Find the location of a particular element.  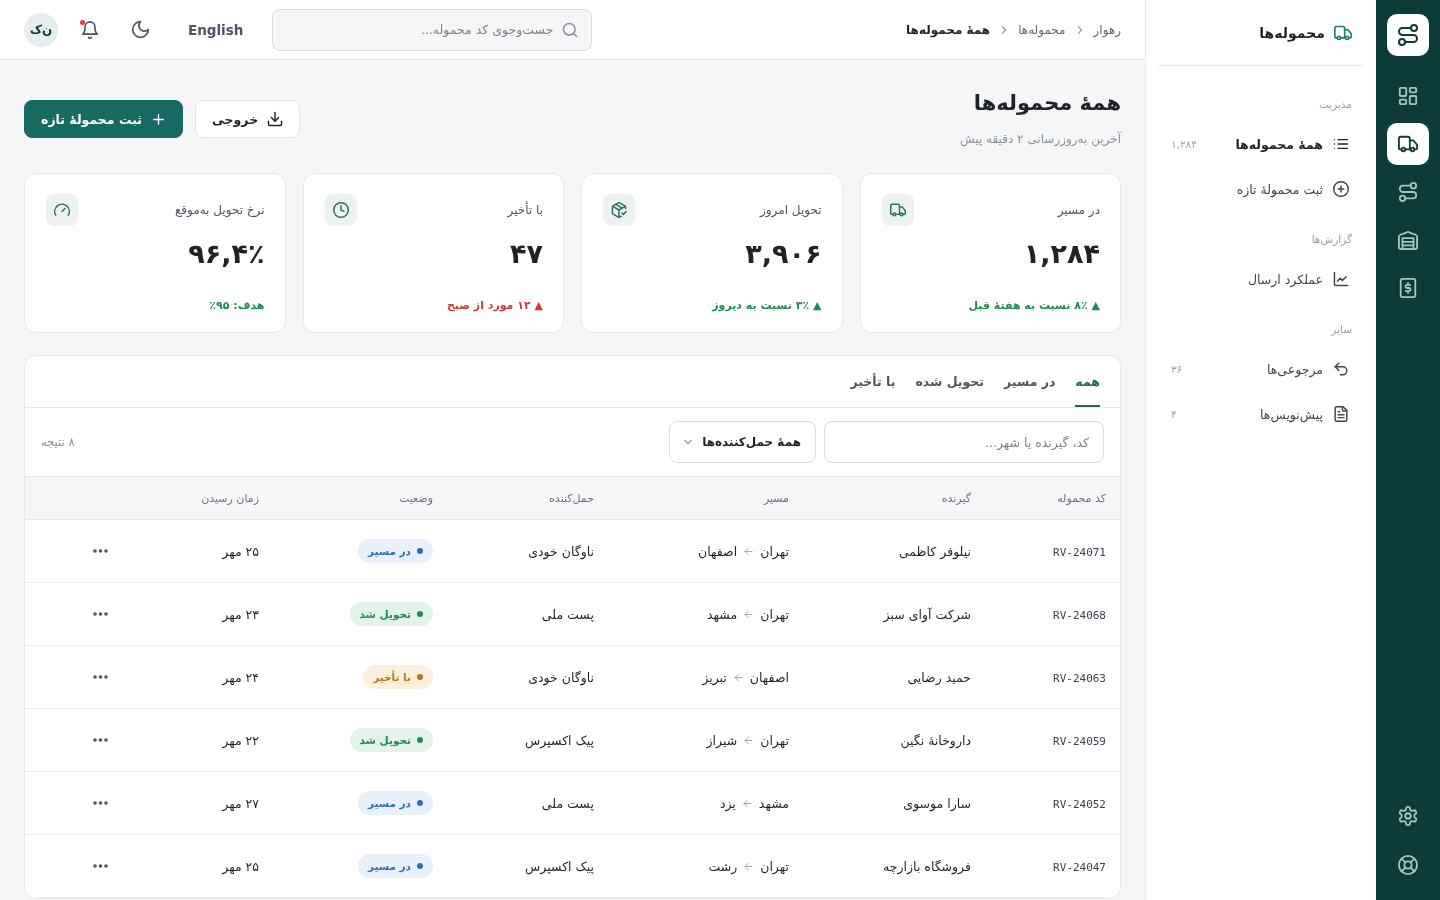

plus-circle-icon is located at coordinates (1341, 189).